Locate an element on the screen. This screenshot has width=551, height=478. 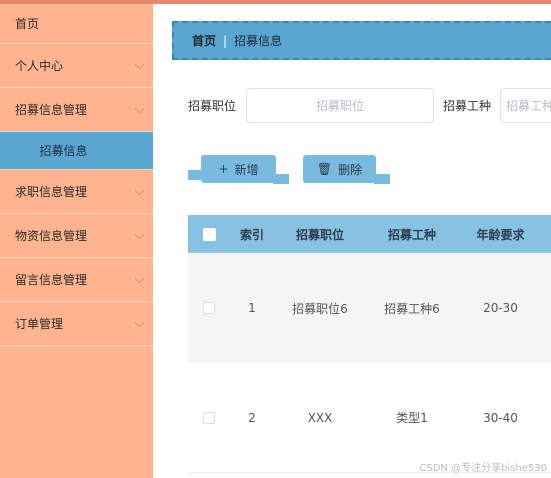
breadcrumb-home-link: 首页 is located at coordinates (204, 40).